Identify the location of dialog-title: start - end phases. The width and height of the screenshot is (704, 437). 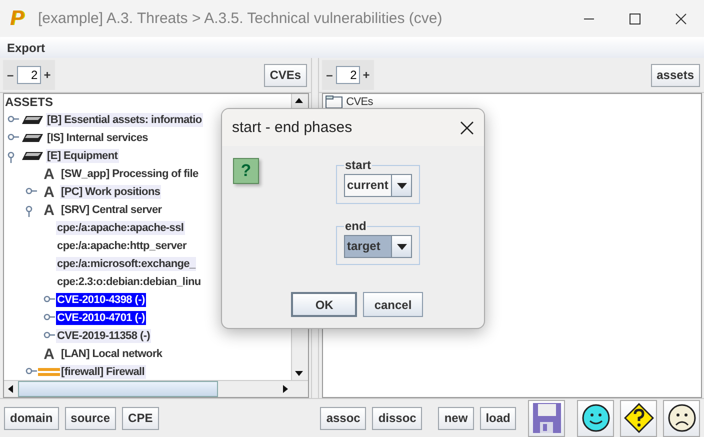
(292, 127).